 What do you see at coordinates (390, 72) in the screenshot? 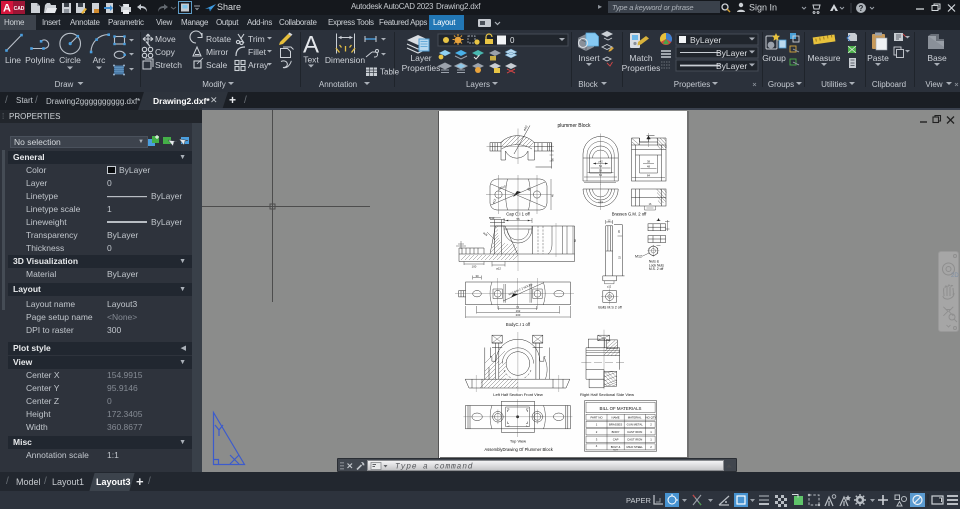
I see `svg-text: Table` at bounding box center [390, 72].